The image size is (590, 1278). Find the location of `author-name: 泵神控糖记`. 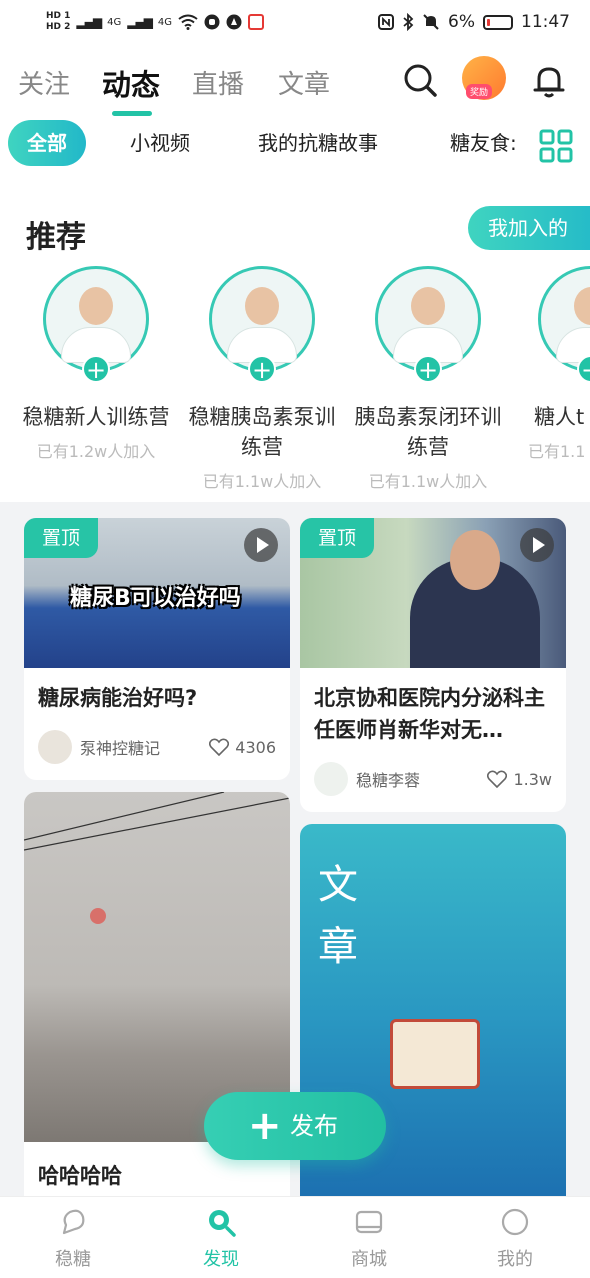

author-name: 泵神控糖记 is located at coordinates (120, 748).